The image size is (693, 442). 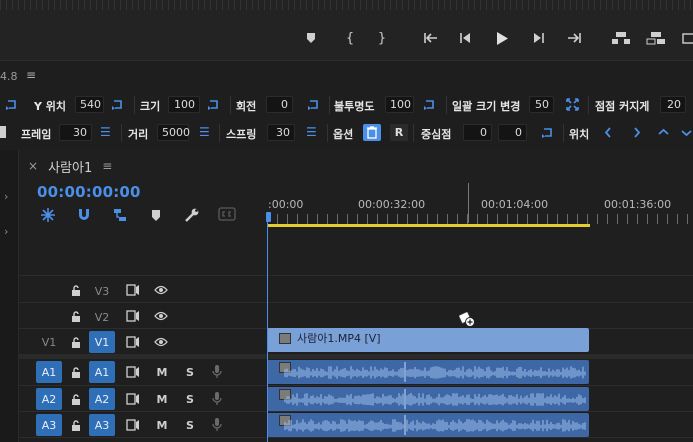 I want to click on track-target-v3: V3, so click(x=102, y=291).